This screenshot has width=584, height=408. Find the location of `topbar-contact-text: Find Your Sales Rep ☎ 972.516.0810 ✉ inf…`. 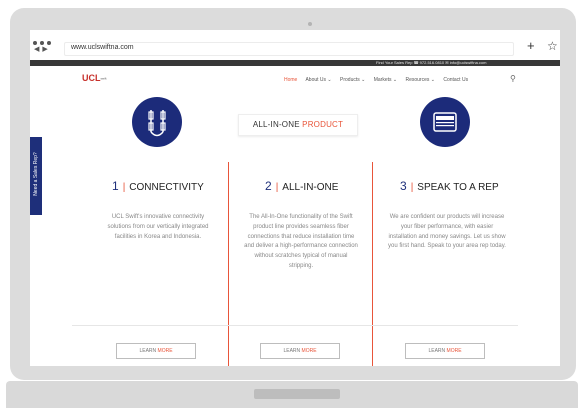

topbar-contact-text: Find Your Sales Rep ☎ 972.516.0810 ✉ inf… is located at coordinates (431, 63).